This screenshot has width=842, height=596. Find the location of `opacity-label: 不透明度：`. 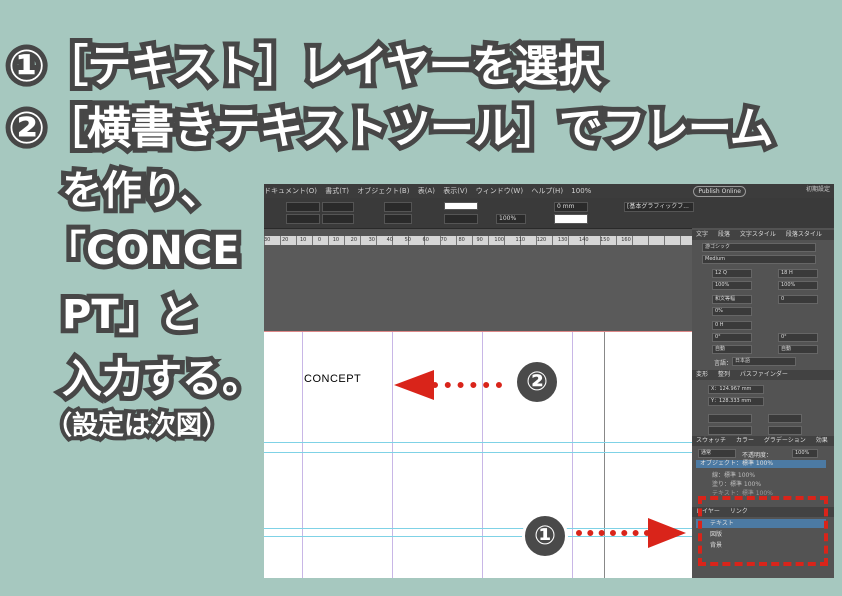

opacity-label: 不透明度： is located at coordinates (757, 455).